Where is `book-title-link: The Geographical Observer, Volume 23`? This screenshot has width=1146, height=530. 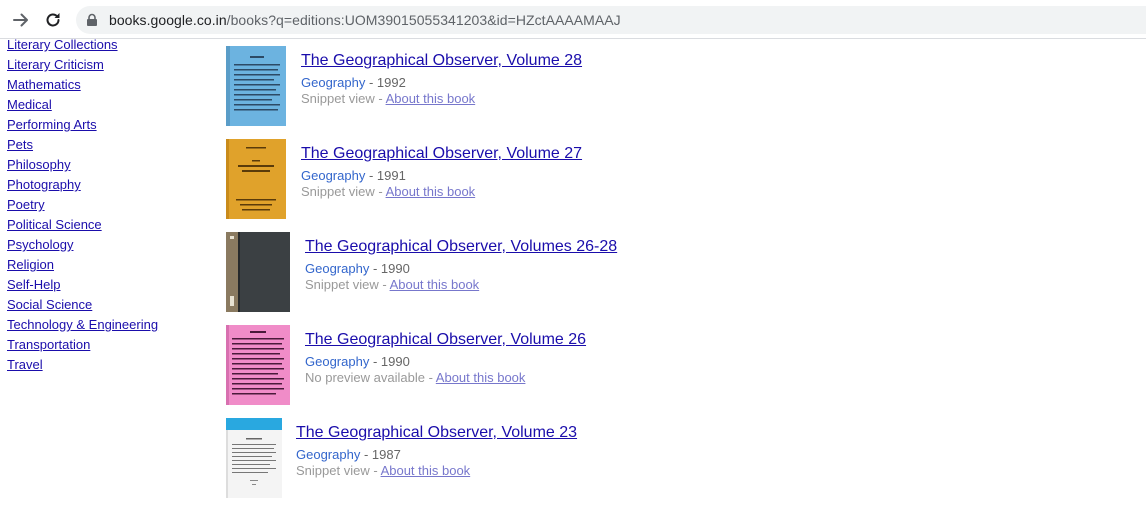 book-title-link: The Geographical Observer, Volume 23 is located at coordinates (436, 433).